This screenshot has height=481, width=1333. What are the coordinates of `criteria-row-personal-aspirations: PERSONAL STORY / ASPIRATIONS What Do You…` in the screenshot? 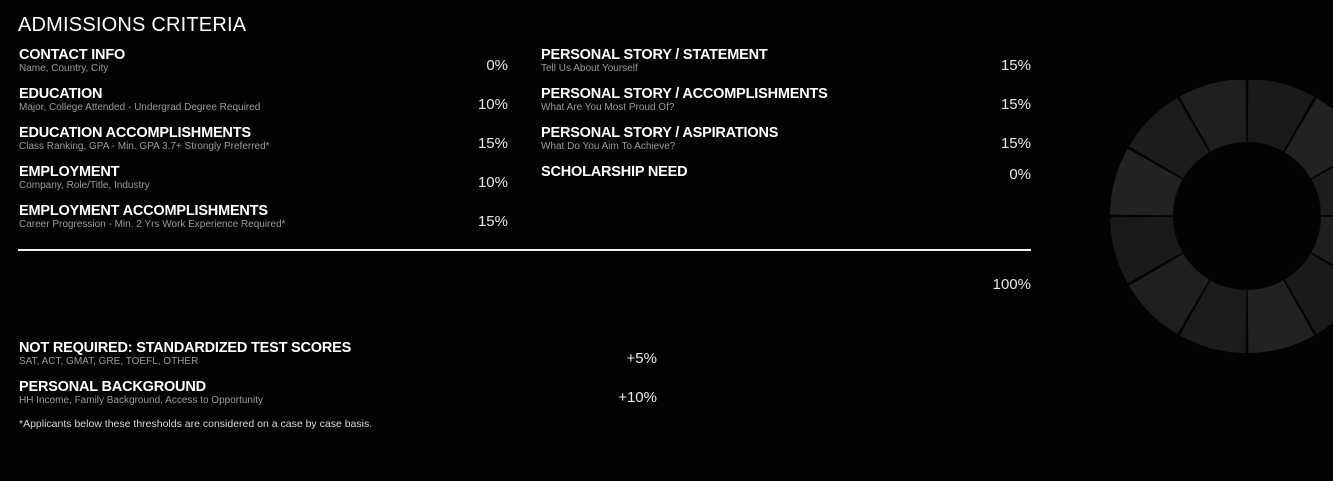 It's located at (786, 145).